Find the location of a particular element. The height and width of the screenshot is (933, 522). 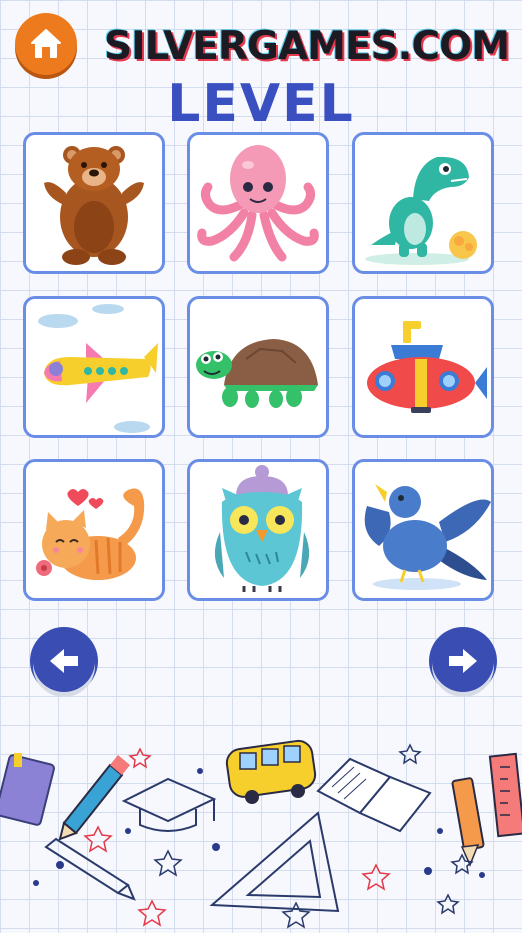

turtle-icon is located at coordinates (257, 373).